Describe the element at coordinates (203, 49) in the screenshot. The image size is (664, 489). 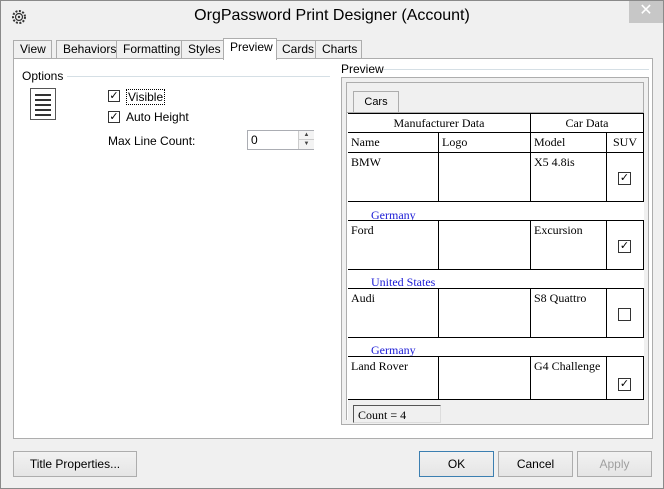
I see `tab-styles: Styles` at that location.